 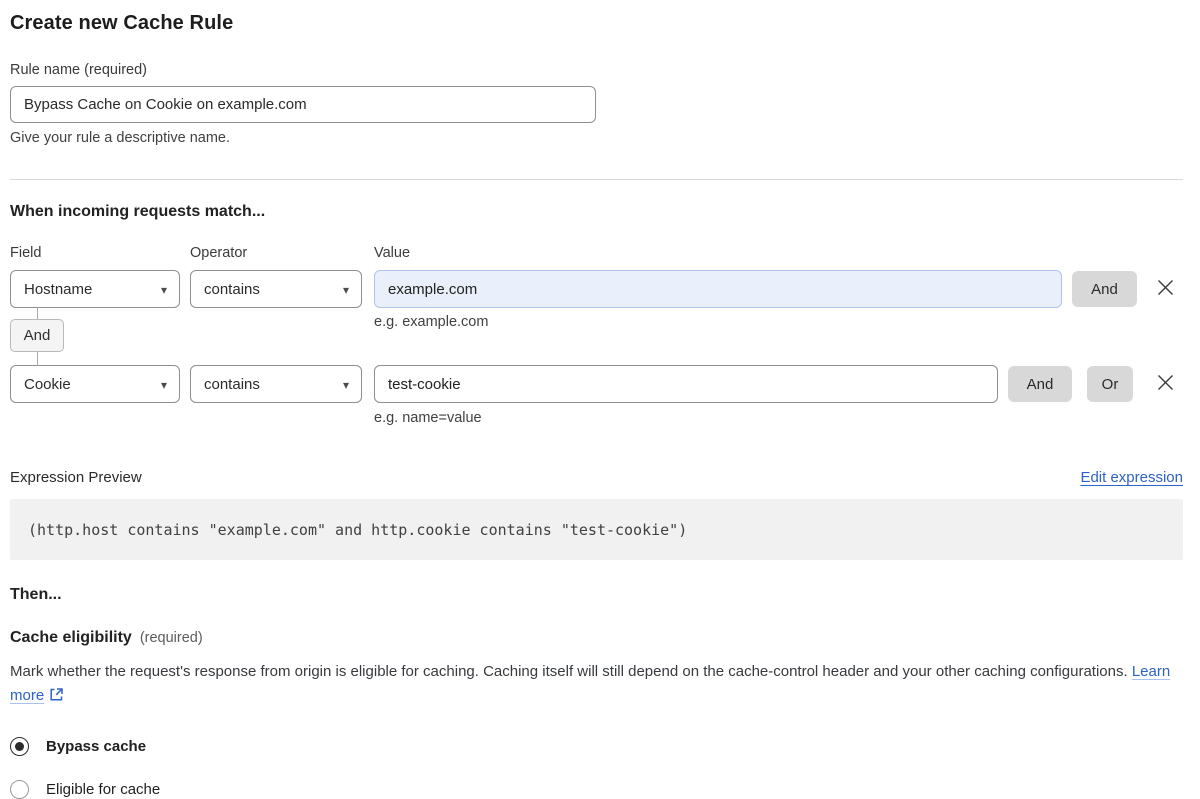 I want to click on field-column-label: Field, so click(x=26, y=253).